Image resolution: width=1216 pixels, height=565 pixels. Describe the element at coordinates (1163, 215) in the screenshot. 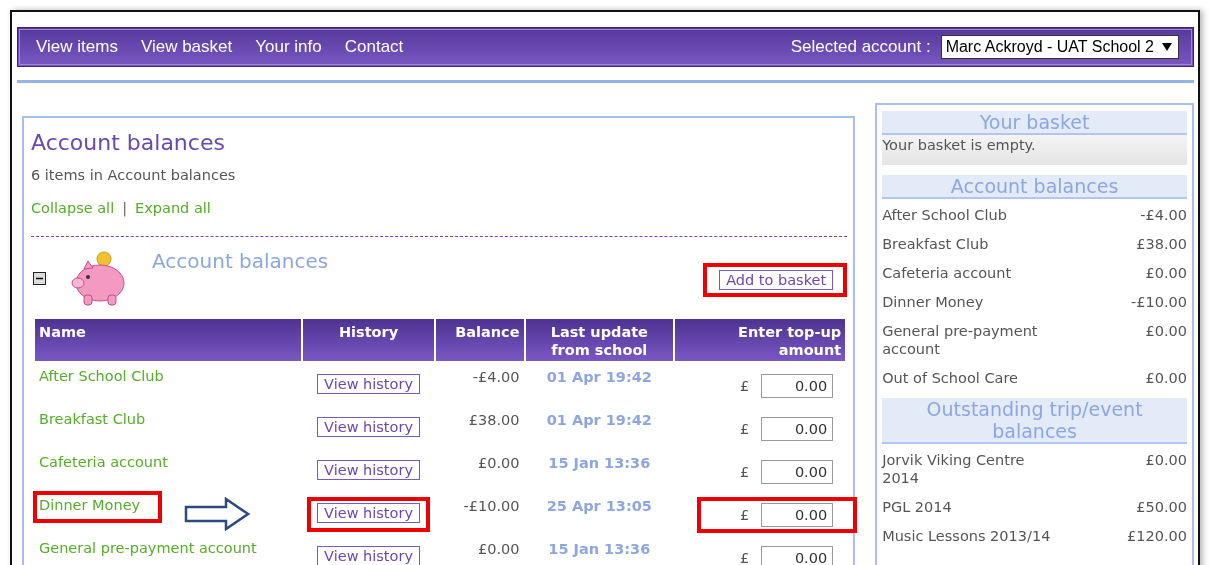

I see `balance-amount: -£4.00` at that location.